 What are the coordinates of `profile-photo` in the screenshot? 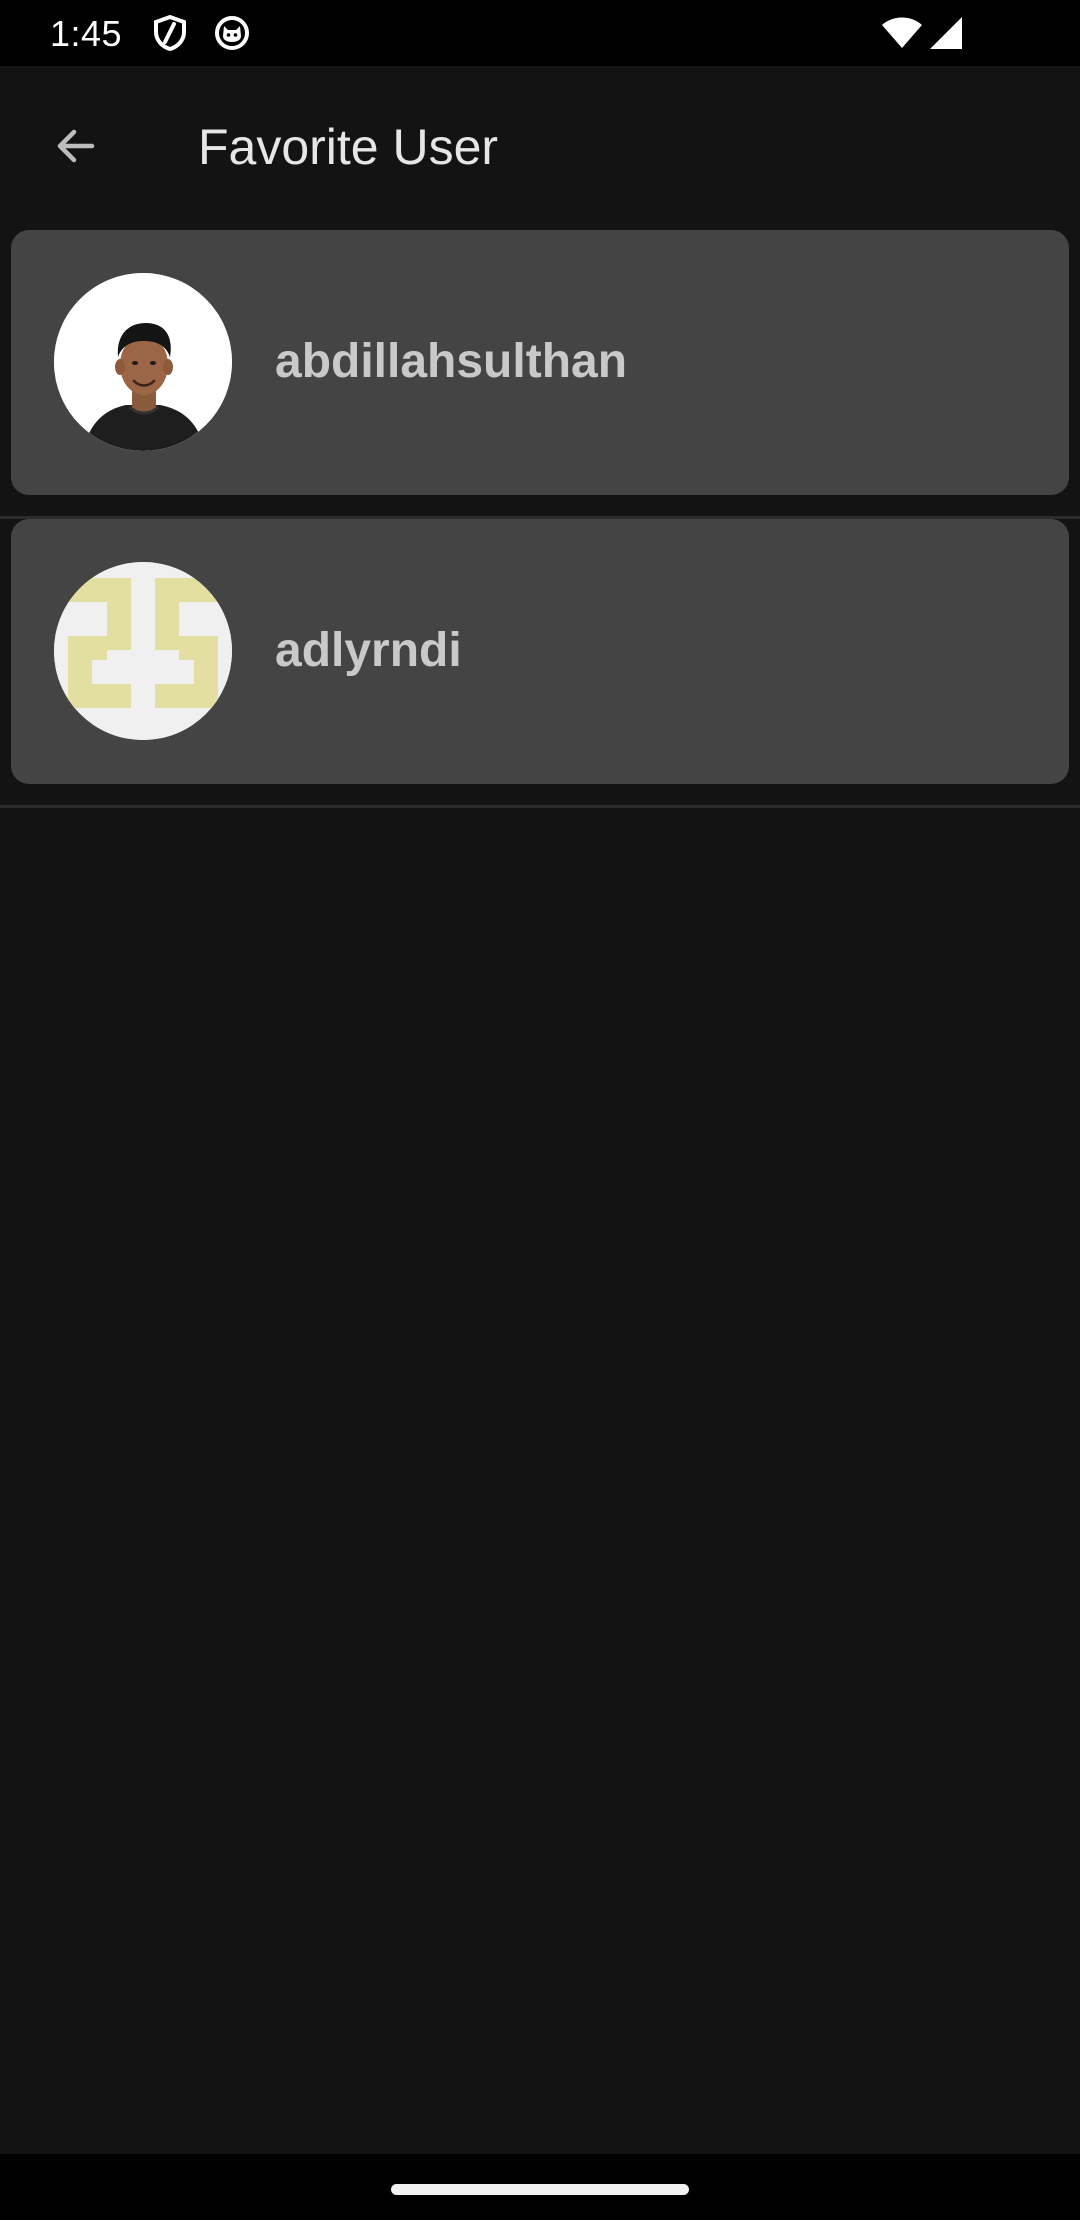 It's located at (143, 362).